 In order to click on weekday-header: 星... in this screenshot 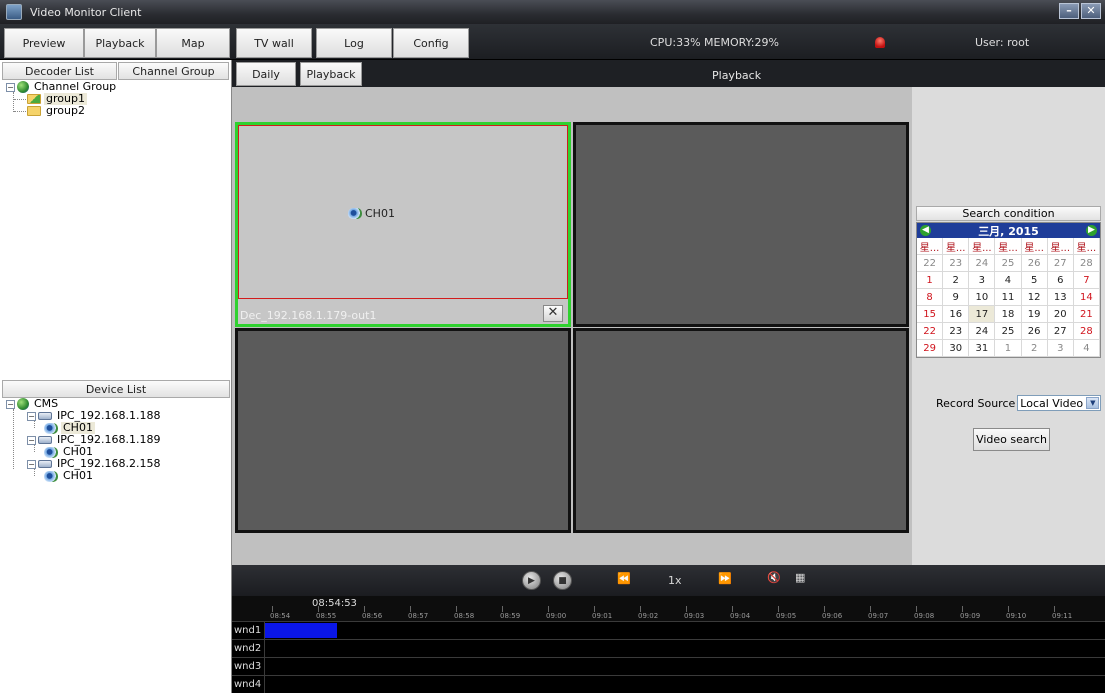, I will do `click(982, 246)`.